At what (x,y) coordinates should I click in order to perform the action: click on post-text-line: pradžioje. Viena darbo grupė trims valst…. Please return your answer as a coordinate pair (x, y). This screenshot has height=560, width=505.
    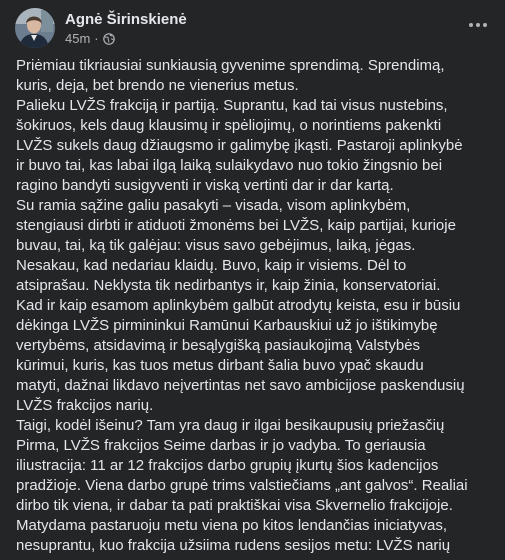
    Looking at the image, I should click on (242, 485).